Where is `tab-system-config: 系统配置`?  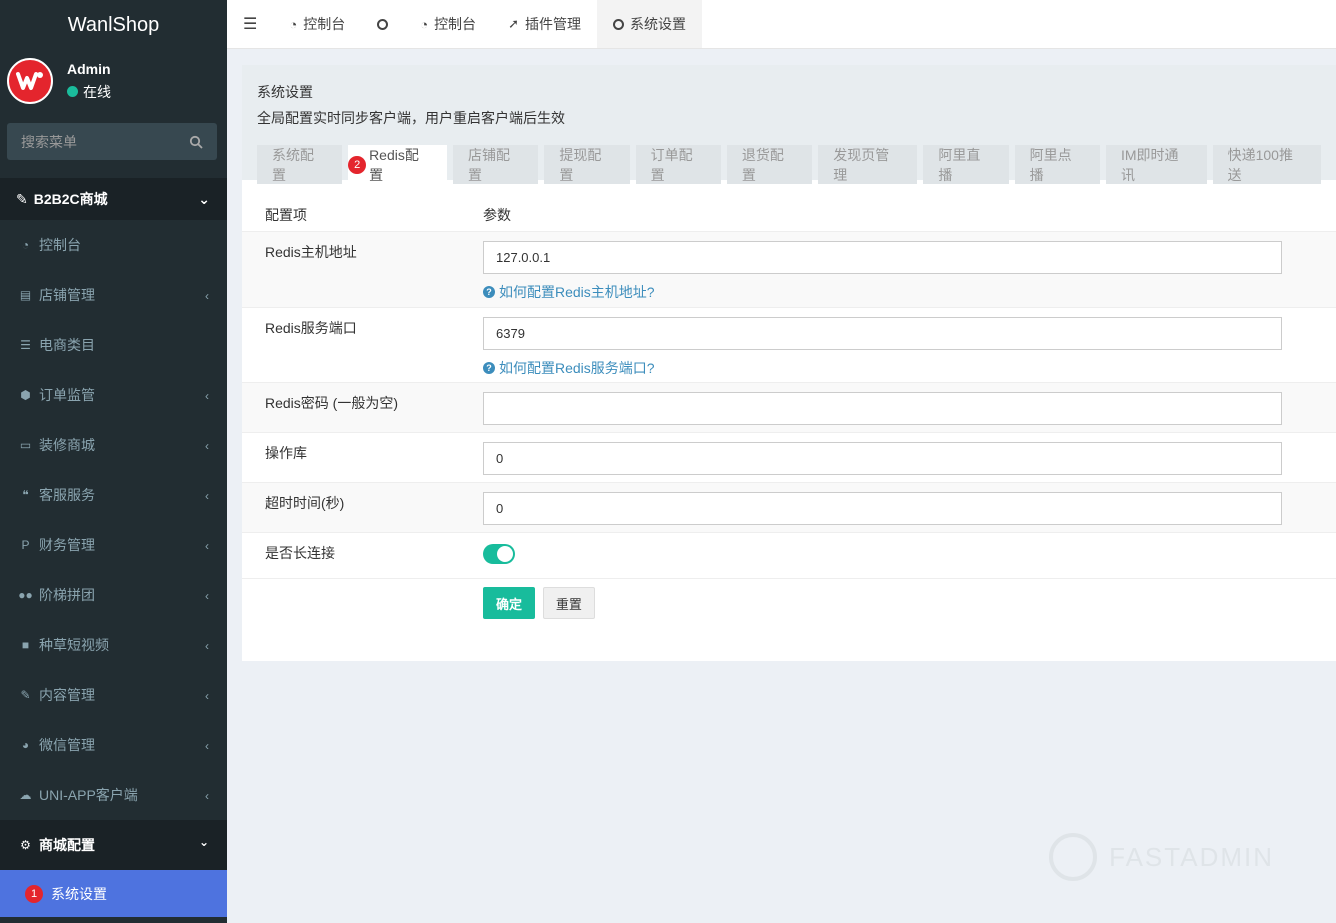
tab-system-config: 系统配置 is located at coordinates (300, 164).